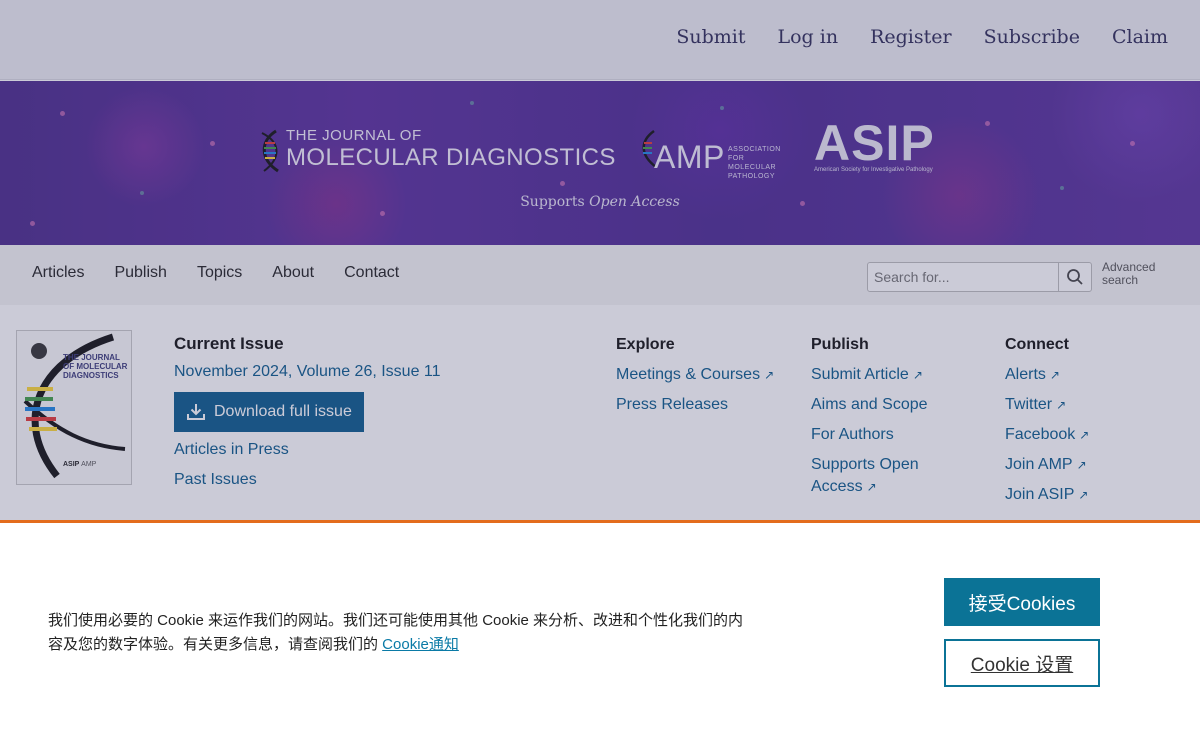 The height and width of the screenshot is (740, 1200). What do you see at coordinates (1022, 602) in the screenshot?
I see `accept-cookies-button: 接受Cookies` at bounding box center [1022, 602].